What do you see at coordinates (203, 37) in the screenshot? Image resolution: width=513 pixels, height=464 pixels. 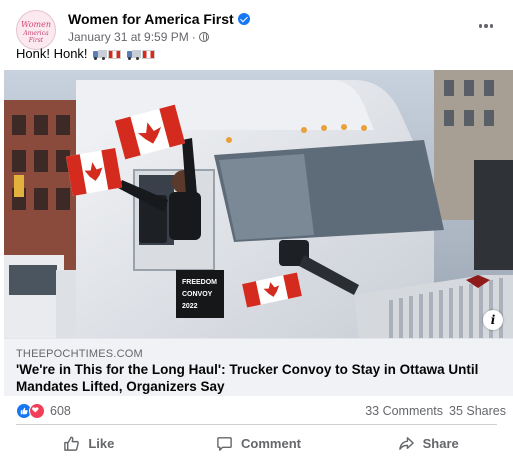 I see `globe-icon` at bounding box center [203, 37].